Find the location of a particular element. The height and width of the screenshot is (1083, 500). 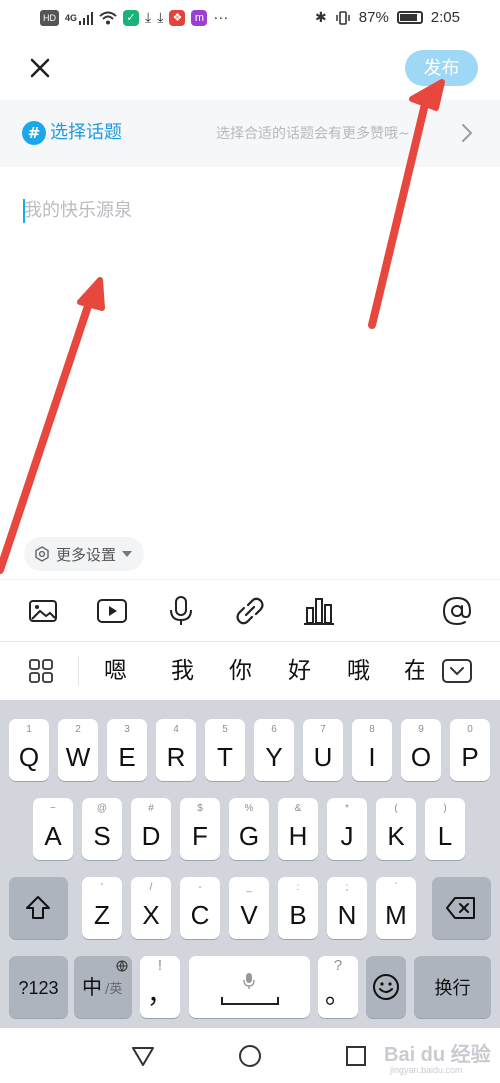

key-label: N is located at coordinates (347, 915).